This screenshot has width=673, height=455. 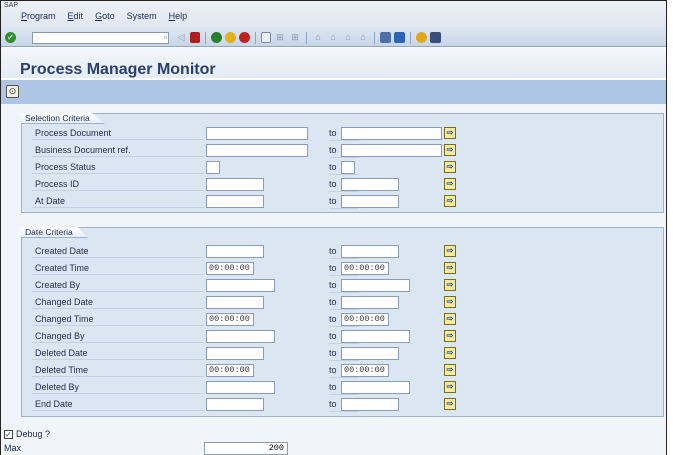 I want to click on changed-date-from, so click(x=235, y=302).